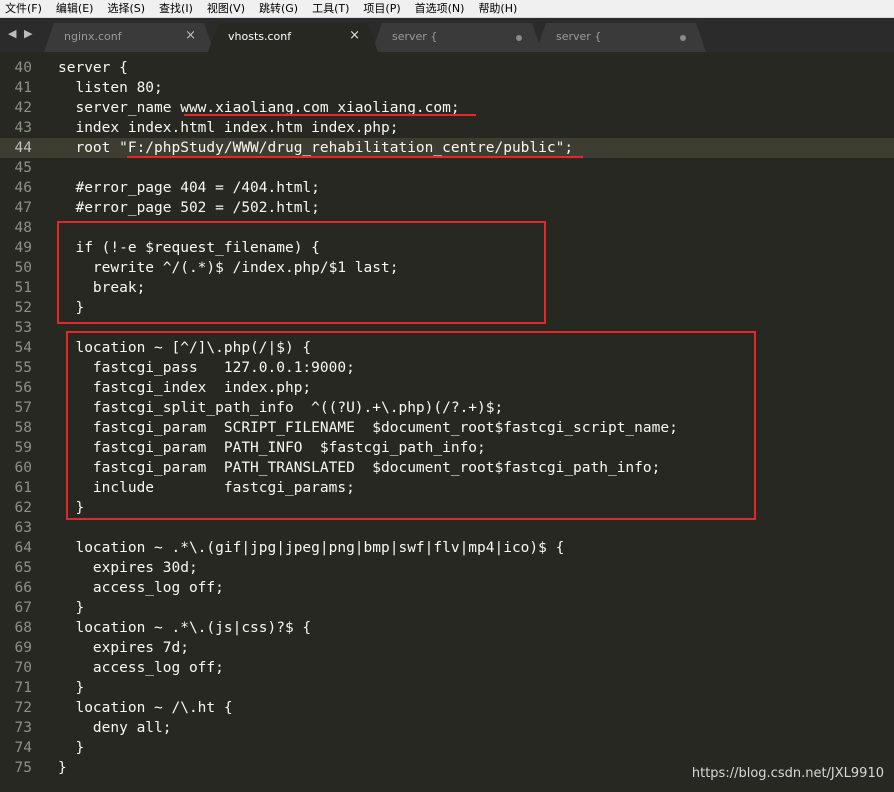 Image resolution: width=894 pixels, height=792 pixels. I want to click on line-number: 54, so click(23, 348).